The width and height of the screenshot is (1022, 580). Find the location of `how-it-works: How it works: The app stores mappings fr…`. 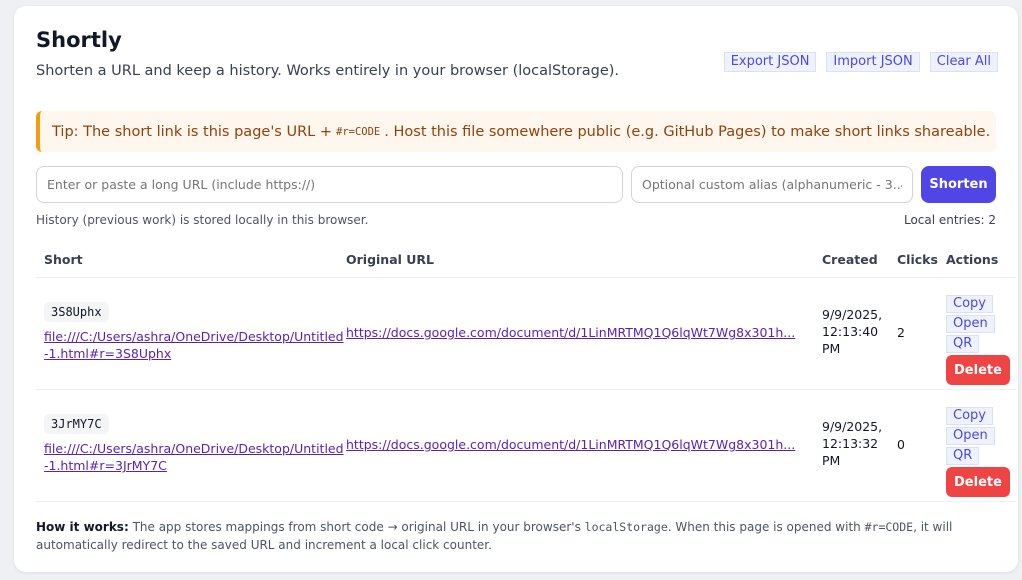

how-it-works: How it works: The app stores mappings fr… is located at coordinates (506, 536).